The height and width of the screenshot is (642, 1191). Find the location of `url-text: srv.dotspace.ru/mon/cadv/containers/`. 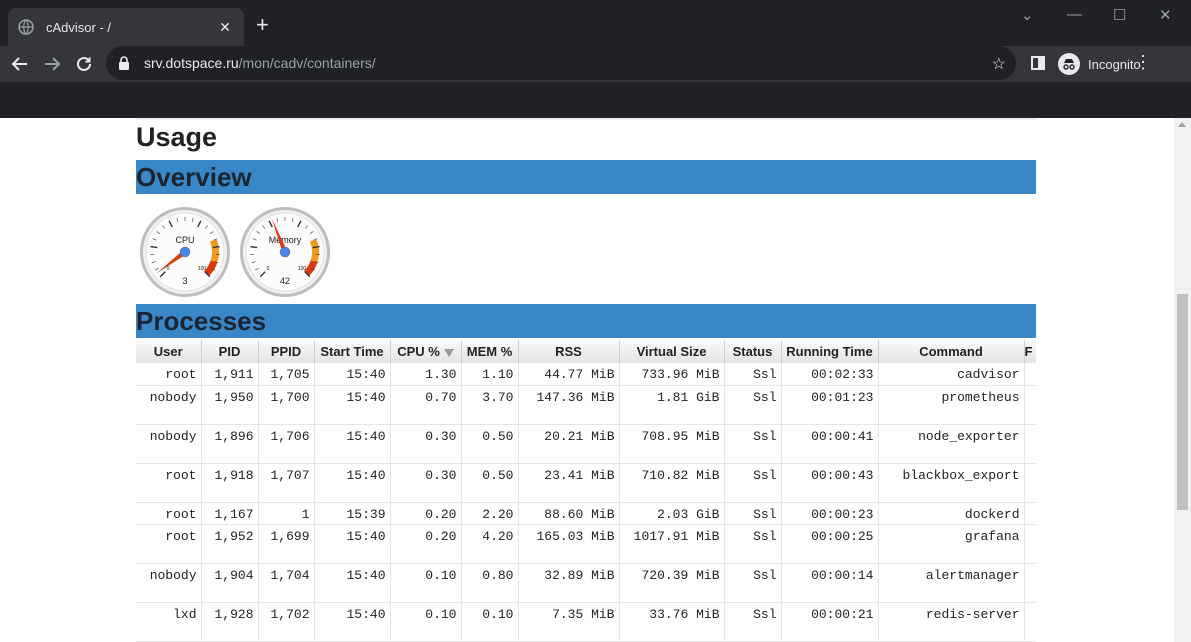

url-text: srv.dotspace.ru/mon/cadv/containers/ is located at coordinates (260, 63).